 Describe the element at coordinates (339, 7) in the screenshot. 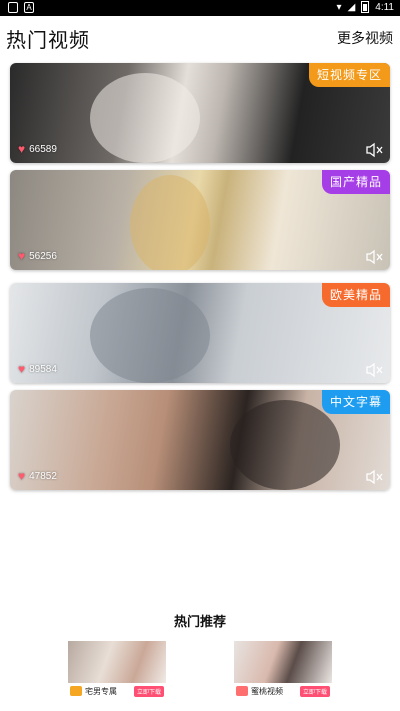

I see `wifi-icon: ▾` at that location.